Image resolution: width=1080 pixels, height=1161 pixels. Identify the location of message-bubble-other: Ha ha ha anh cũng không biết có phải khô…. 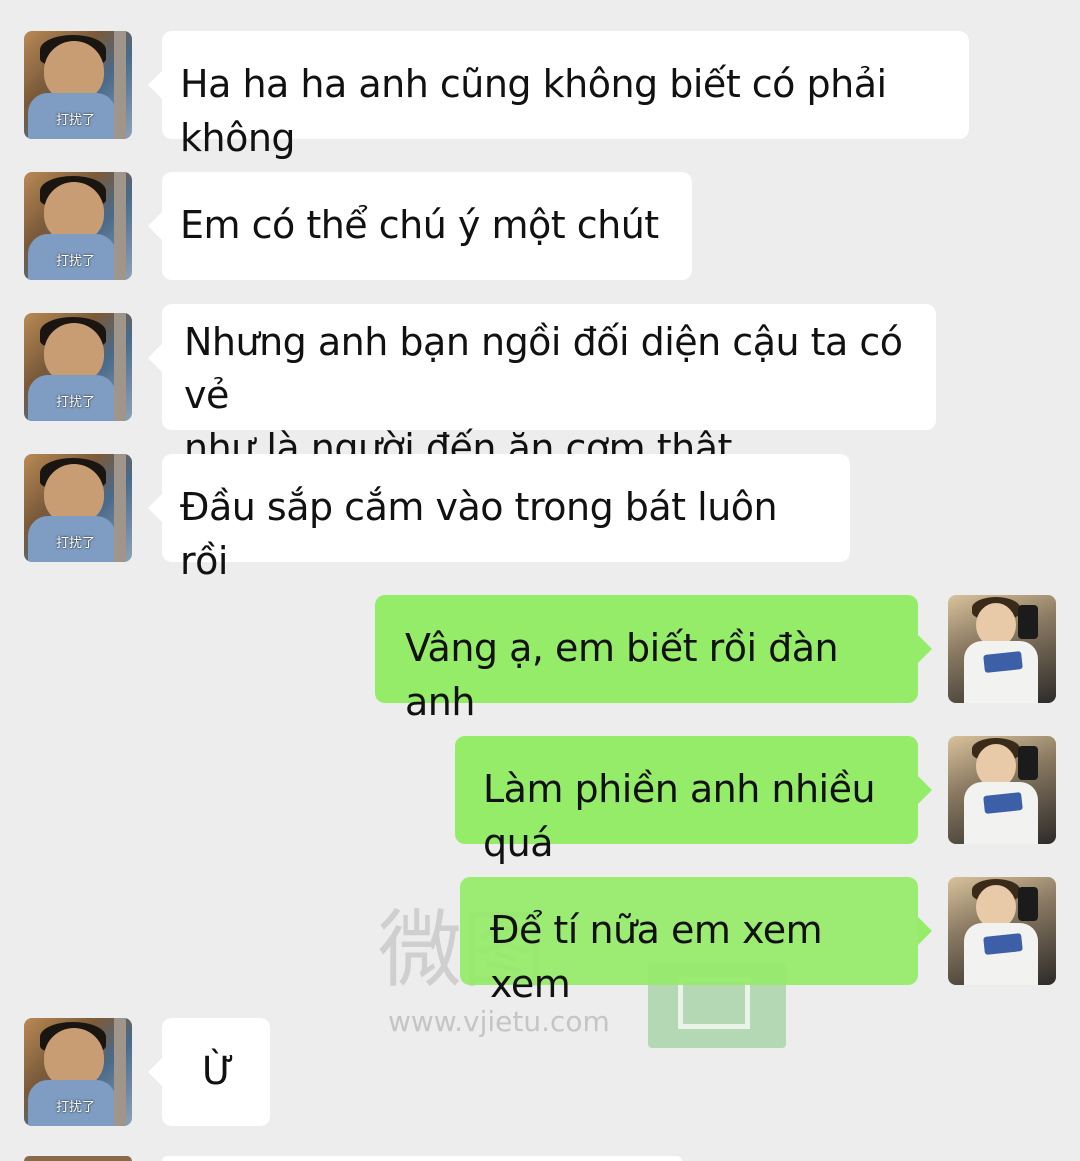
(558, 95).